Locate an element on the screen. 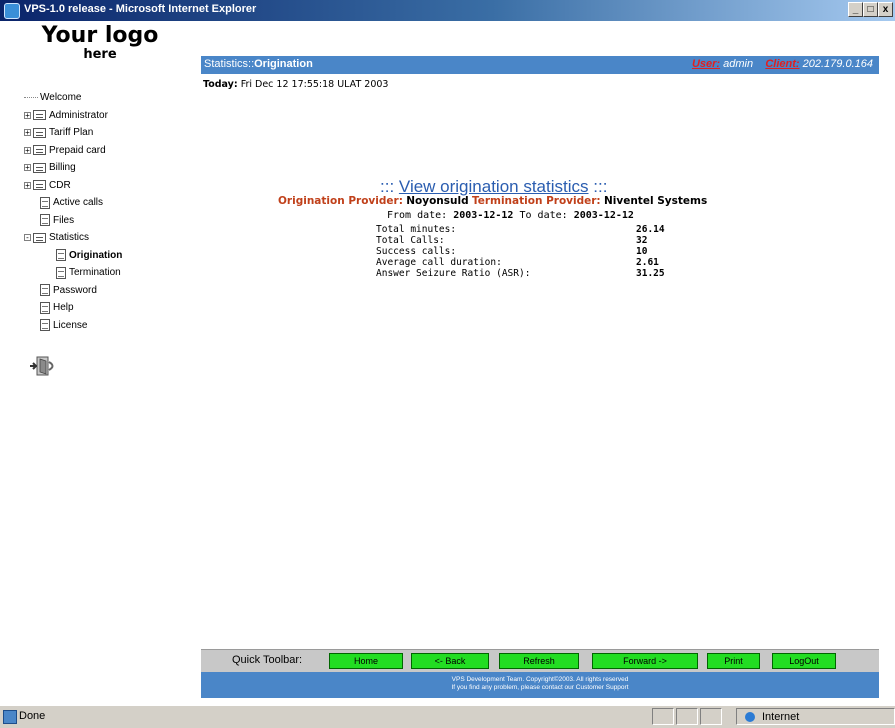 The width and height of the screenshot is (895, 728). window-controls: _ □ x is located at coordinates (870, 9).